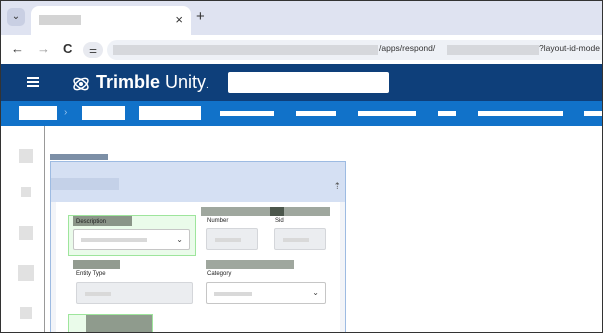 The image size is (603, 333). I want to click on address-bar: ← → C ⚌ /apps/respond/ ?layout-id-mode, so click(301, 49).